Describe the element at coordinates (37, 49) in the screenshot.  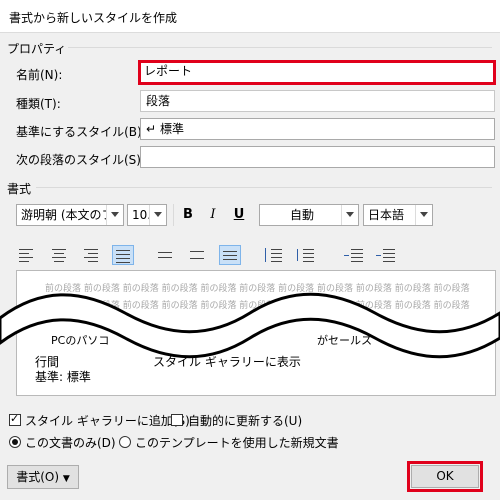
I see `properties-section-label: プロパティ` at that location.